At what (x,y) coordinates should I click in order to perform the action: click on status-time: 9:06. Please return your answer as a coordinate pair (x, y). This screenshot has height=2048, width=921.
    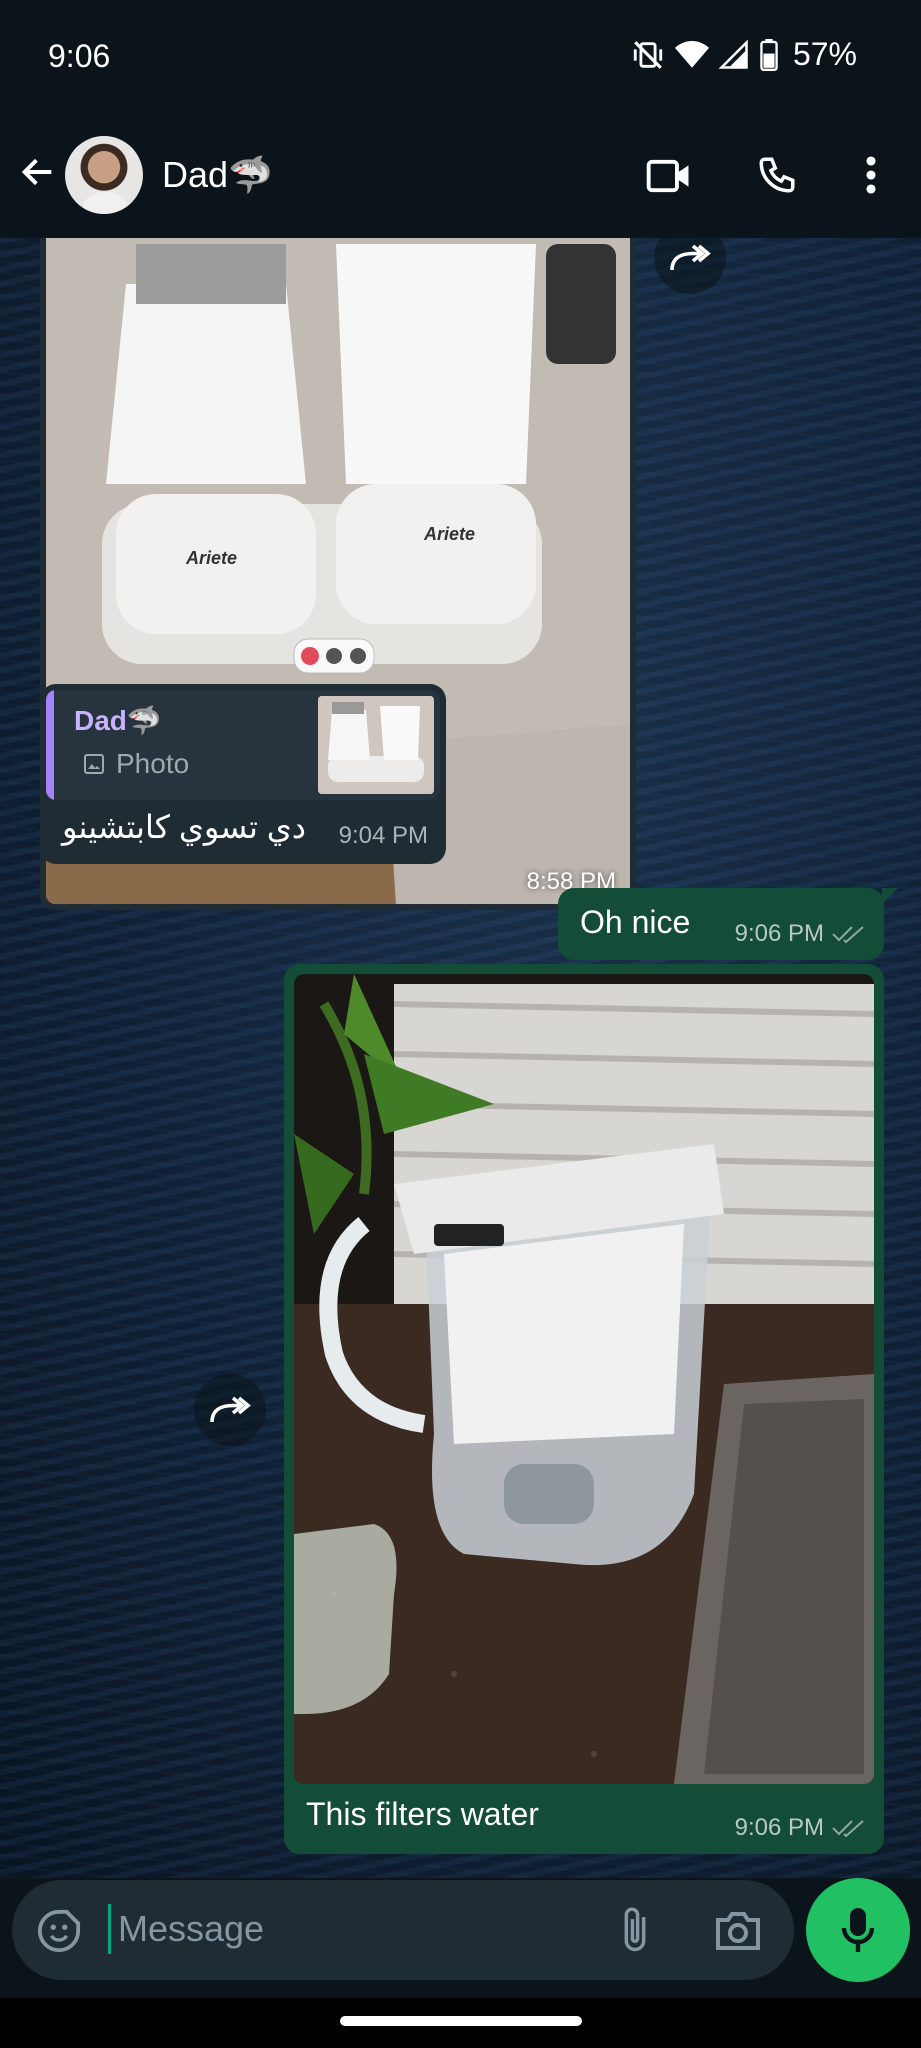
    Looking at the image, I should click on (79, 56).